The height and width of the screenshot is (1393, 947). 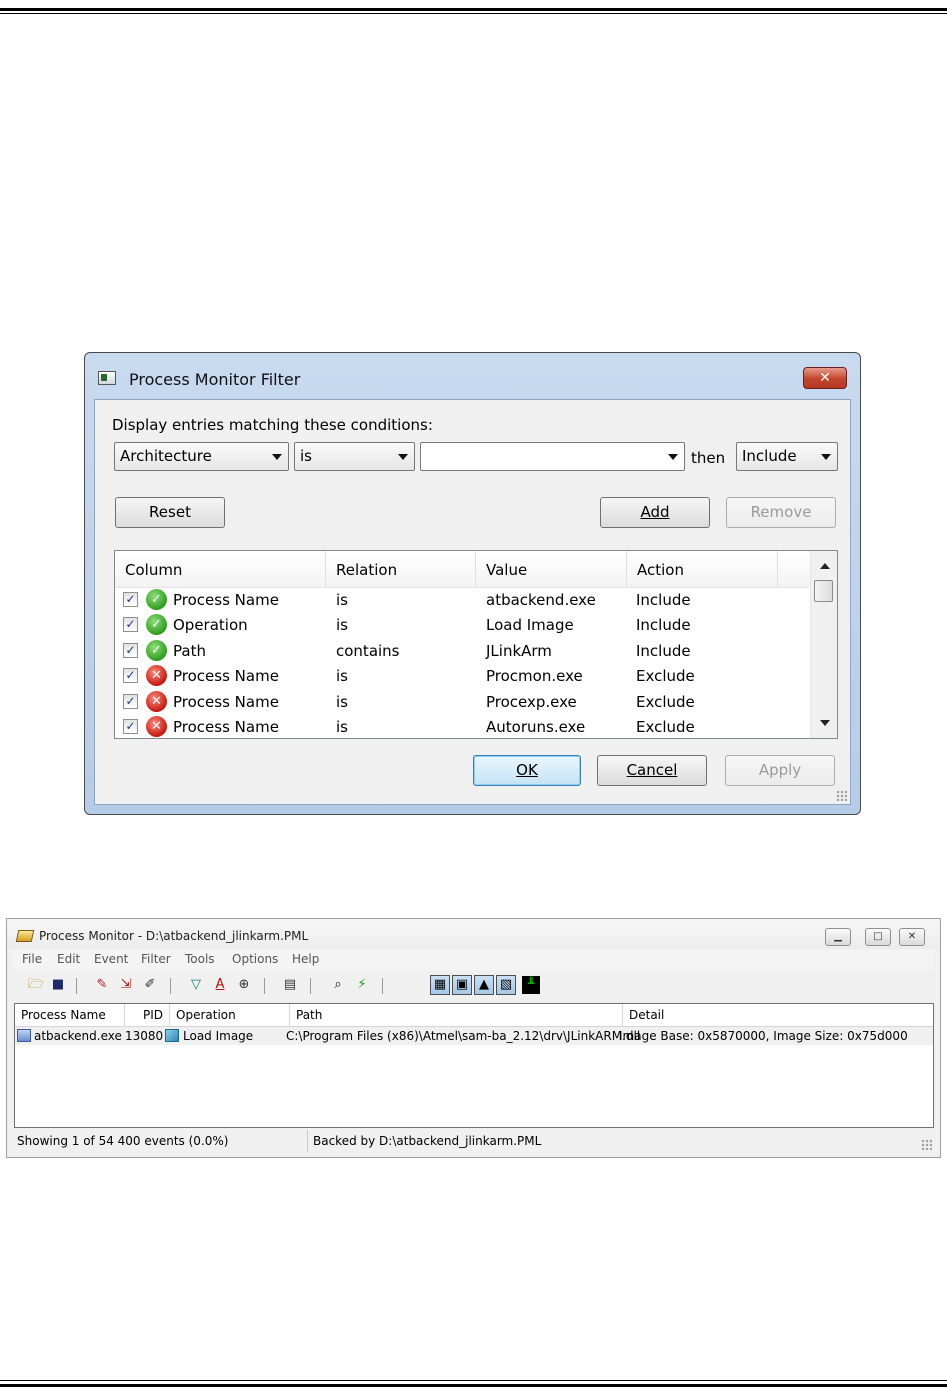 What do you see at coordinates (838, 937) in the screenshot?
I see `minimize-button: ▁` at bounding box center [838, 937].